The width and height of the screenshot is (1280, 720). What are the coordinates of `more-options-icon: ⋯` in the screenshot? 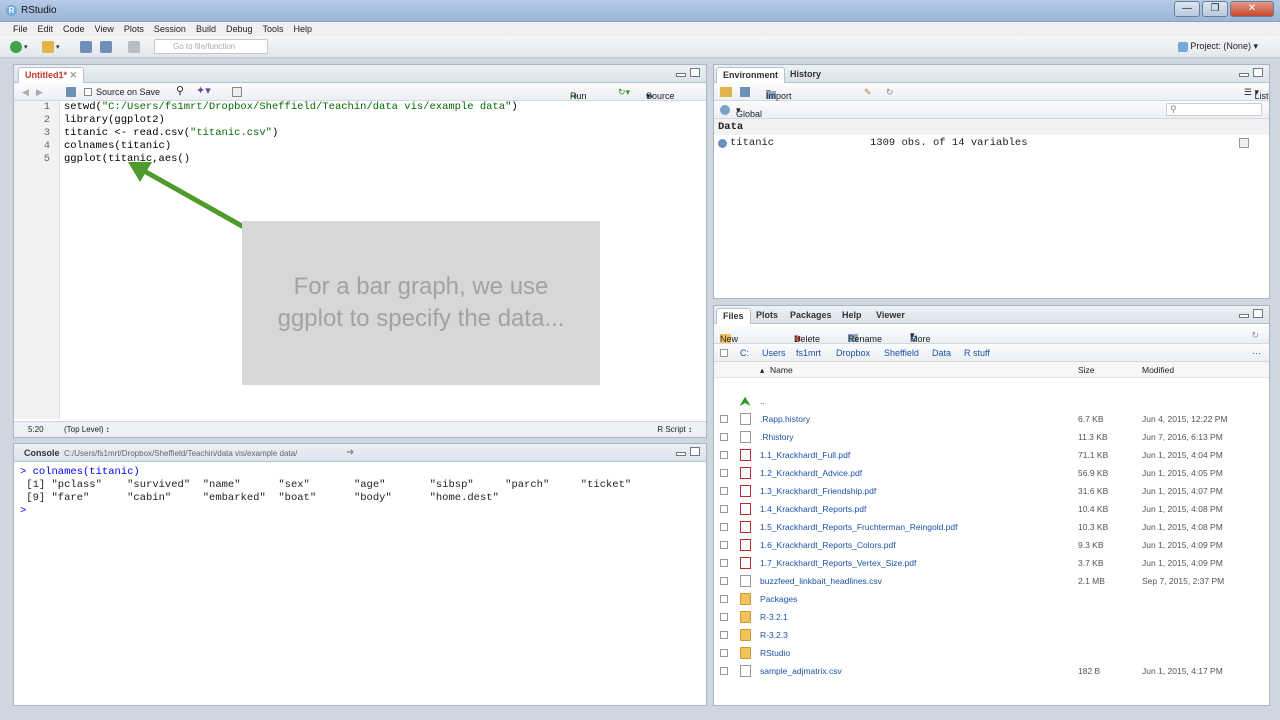 It's located at (1256, 353).